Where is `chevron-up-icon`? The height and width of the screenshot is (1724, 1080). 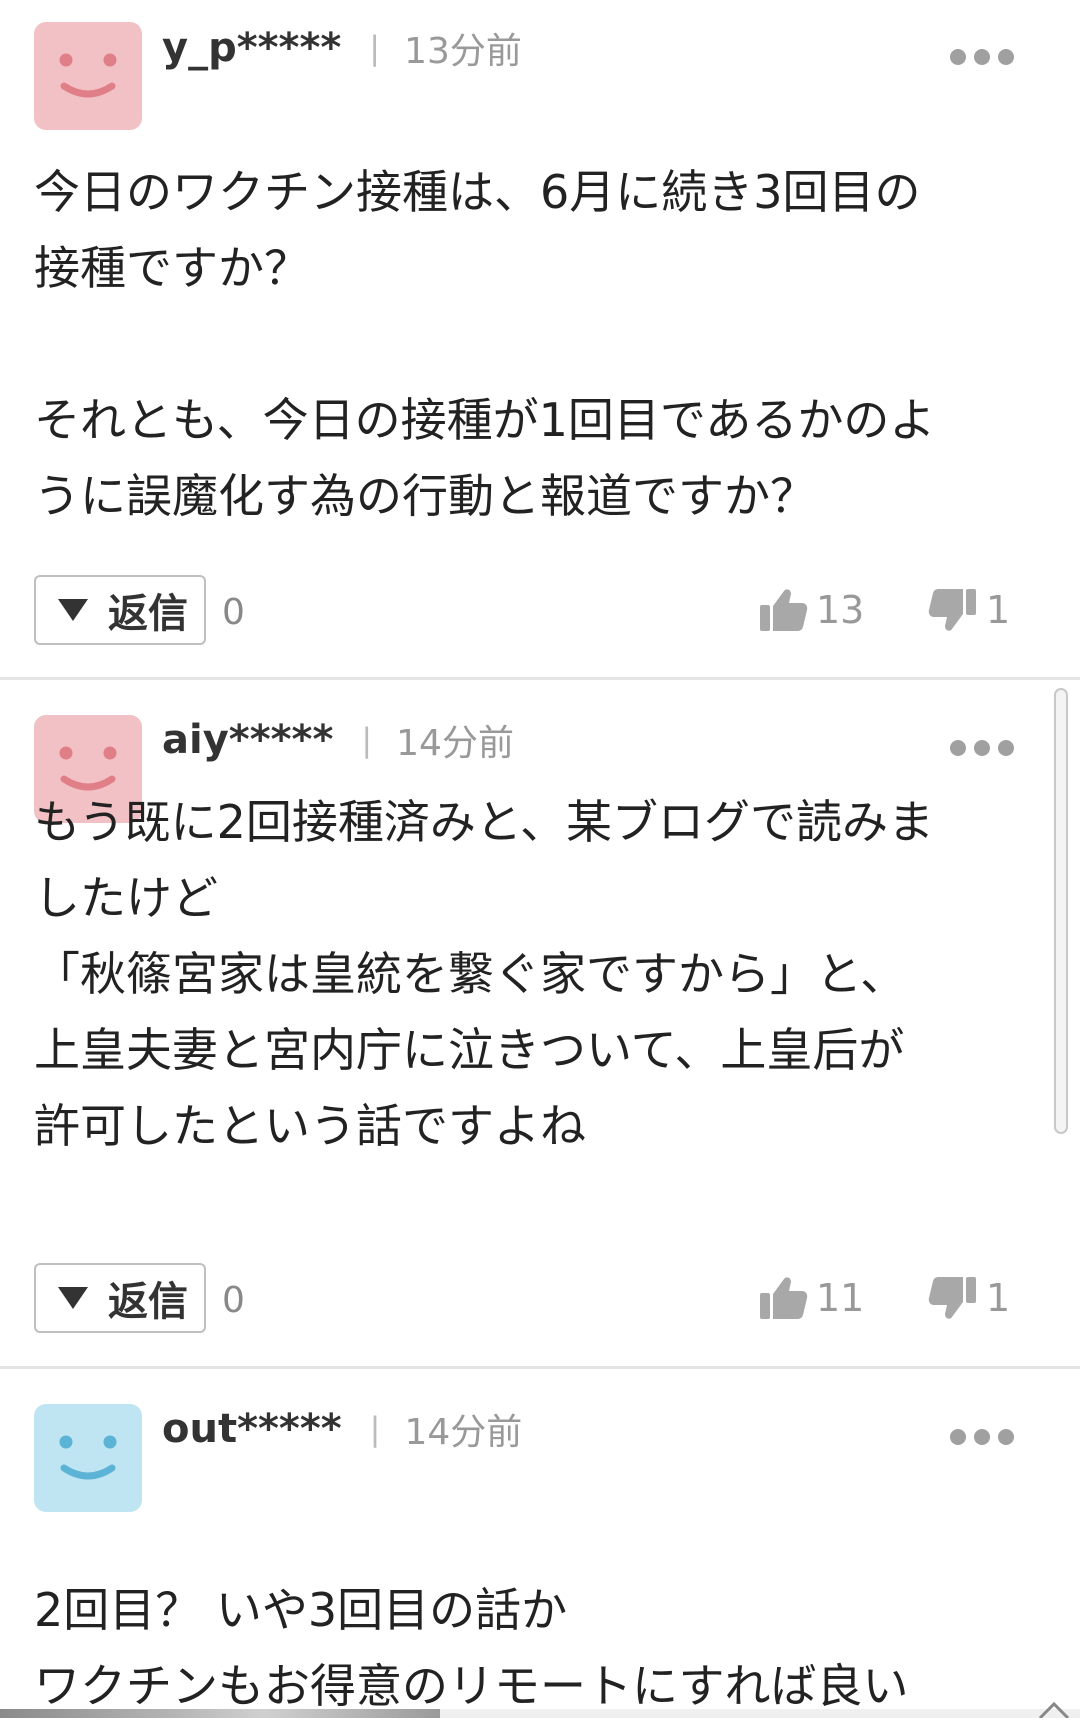 chevron-up-icon is located at coordinates (1054, 1710).